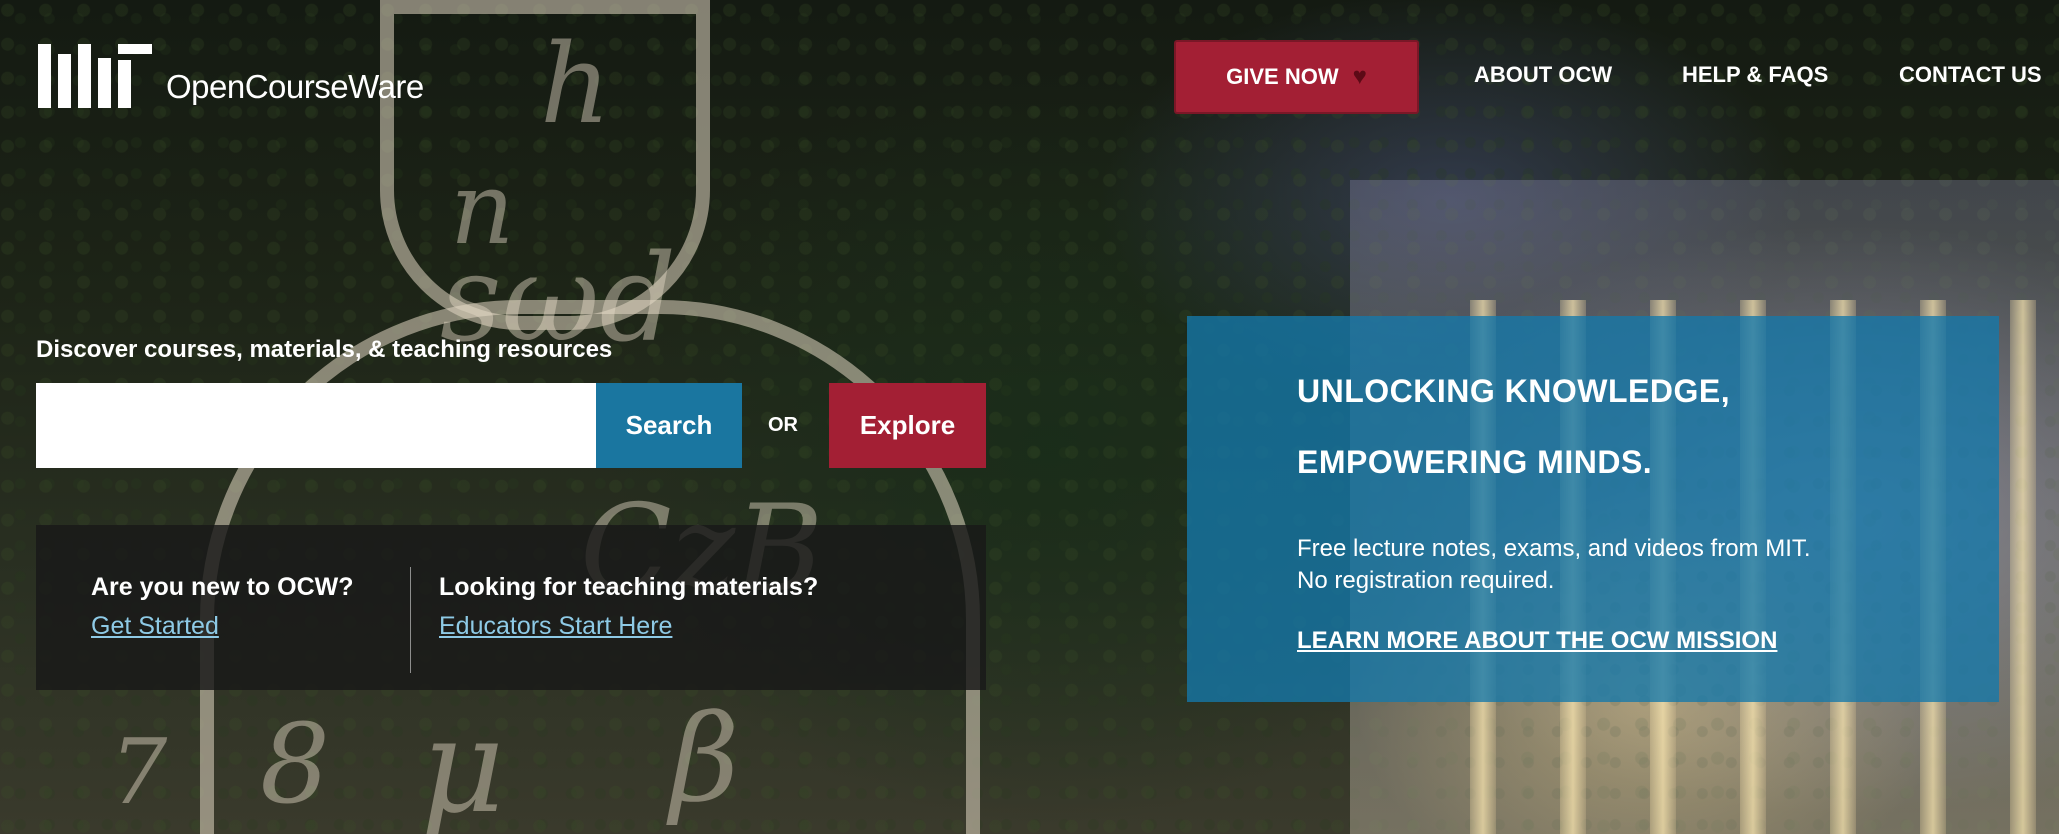 The height and width of the screenshot is (834, 2059). I want to click on new-user-section: Are you new to OCW? Get Started, so click(222, 607).